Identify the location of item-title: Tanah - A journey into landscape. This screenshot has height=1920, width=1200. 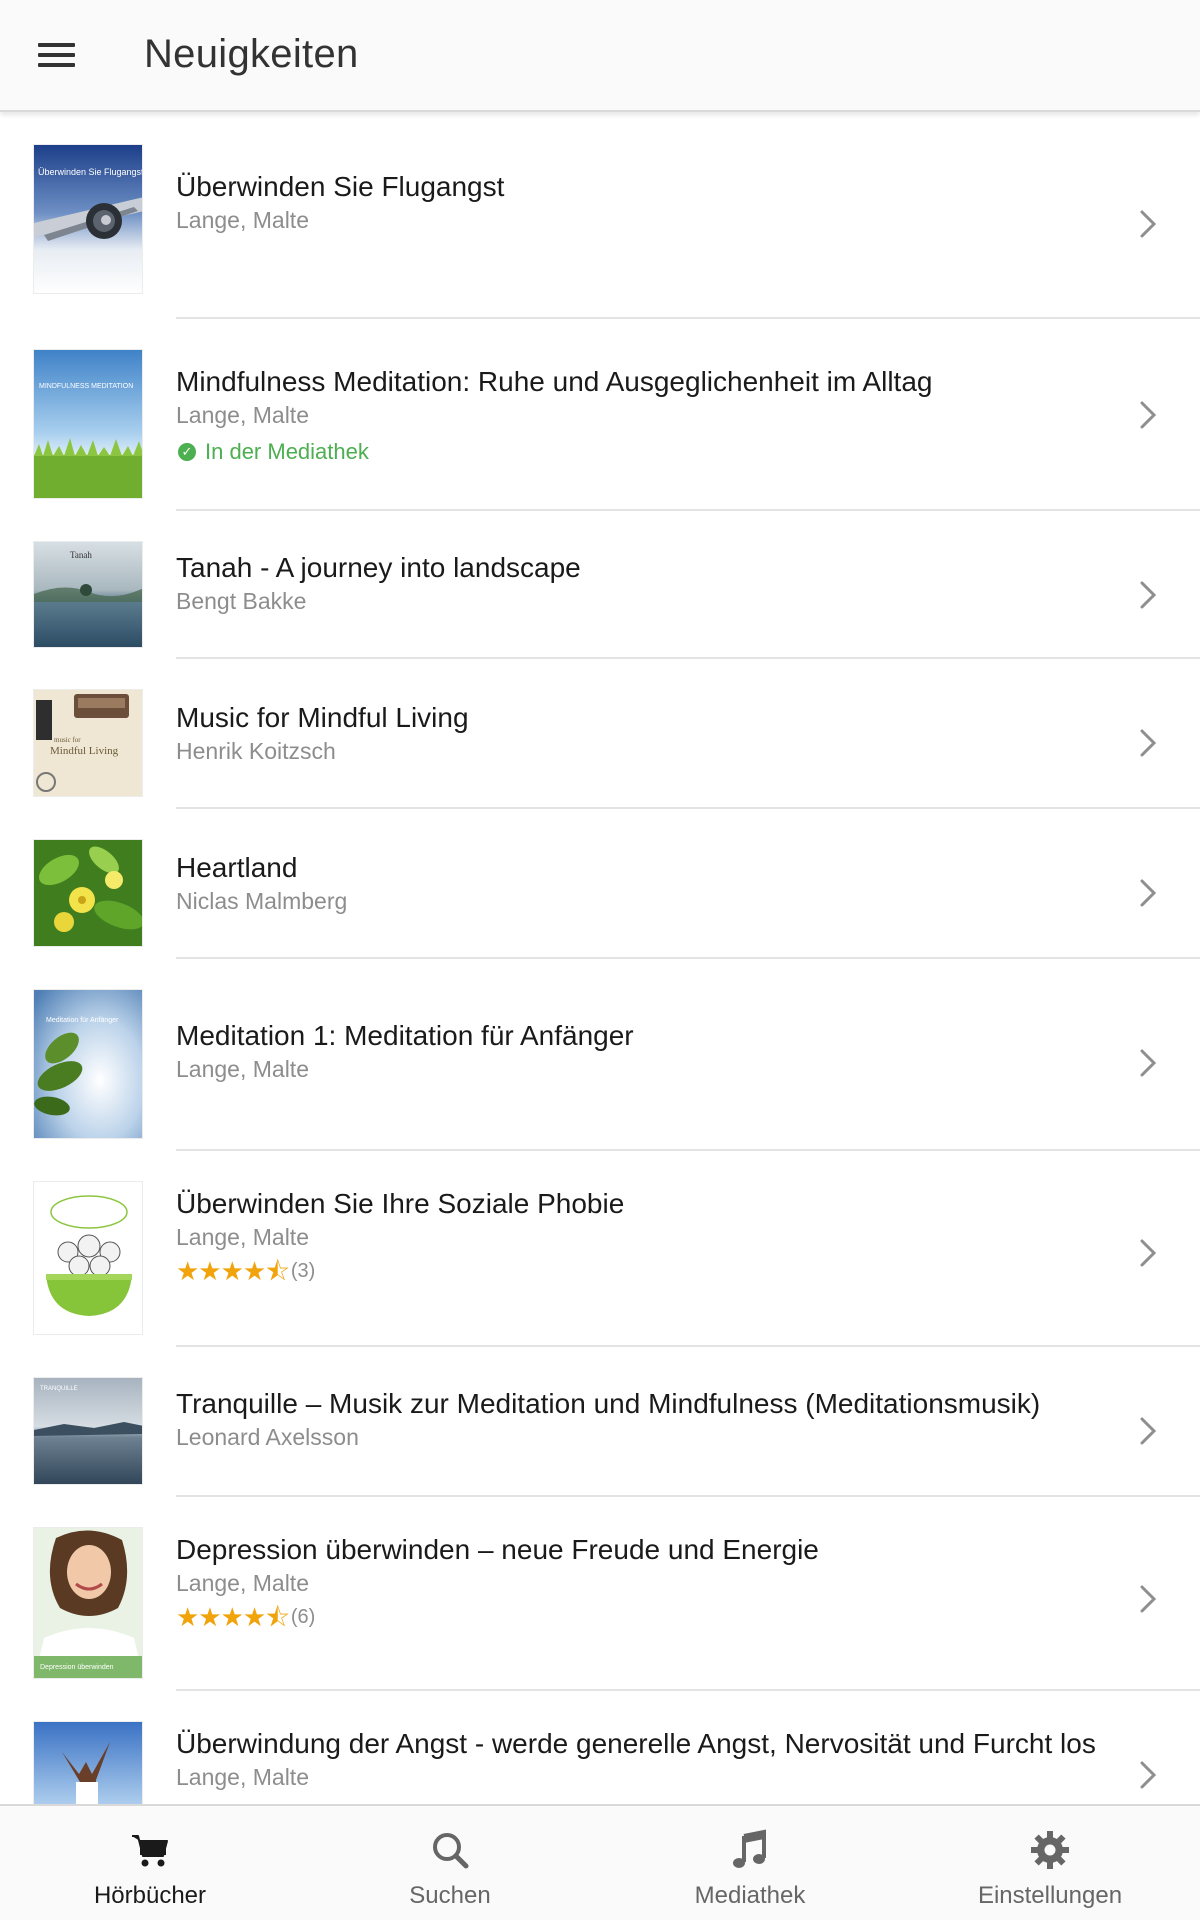
(378, 567).